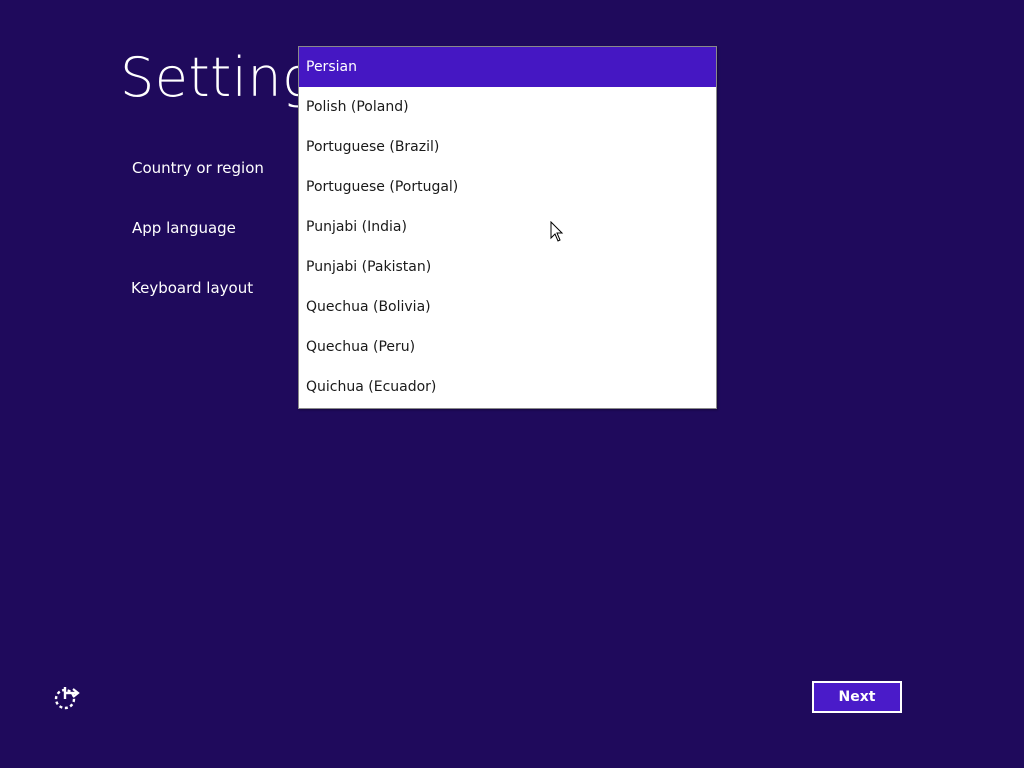 The height and width of the screenshot is (768, 1024). I want to click on dropdown-item-quechua-bolivia: Quechua (Bolivia), so click(507, 307).